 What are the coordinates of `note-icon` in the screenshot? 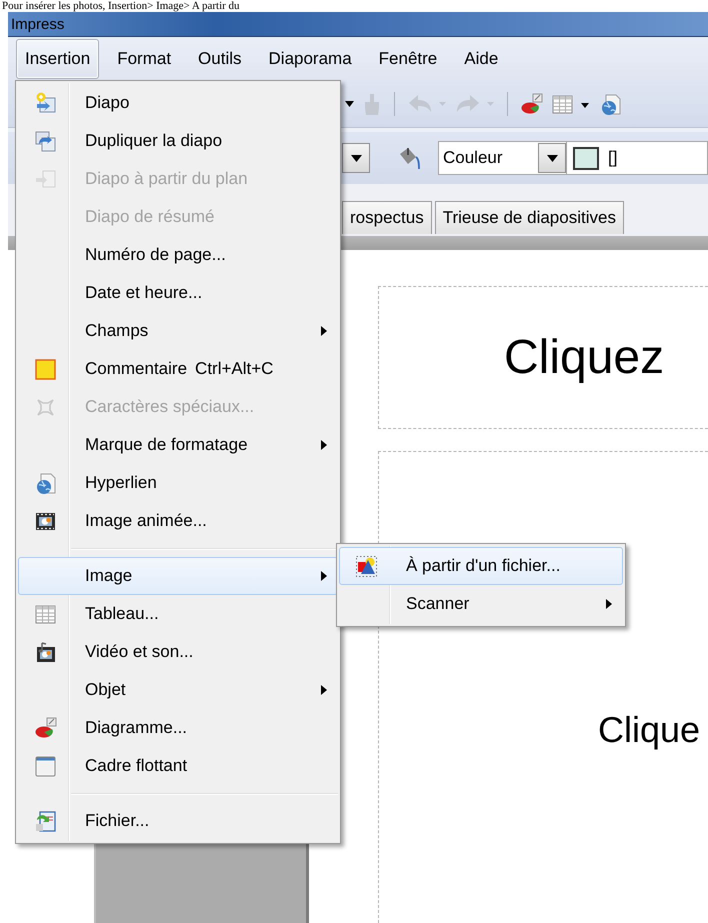 It's located at (45, 369).